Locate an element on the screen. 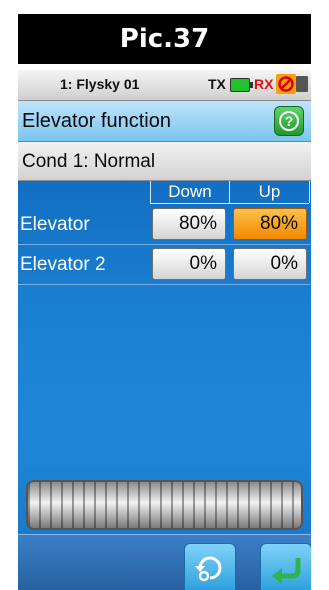  tx-battery-icon is located at coordinates (241, 85).